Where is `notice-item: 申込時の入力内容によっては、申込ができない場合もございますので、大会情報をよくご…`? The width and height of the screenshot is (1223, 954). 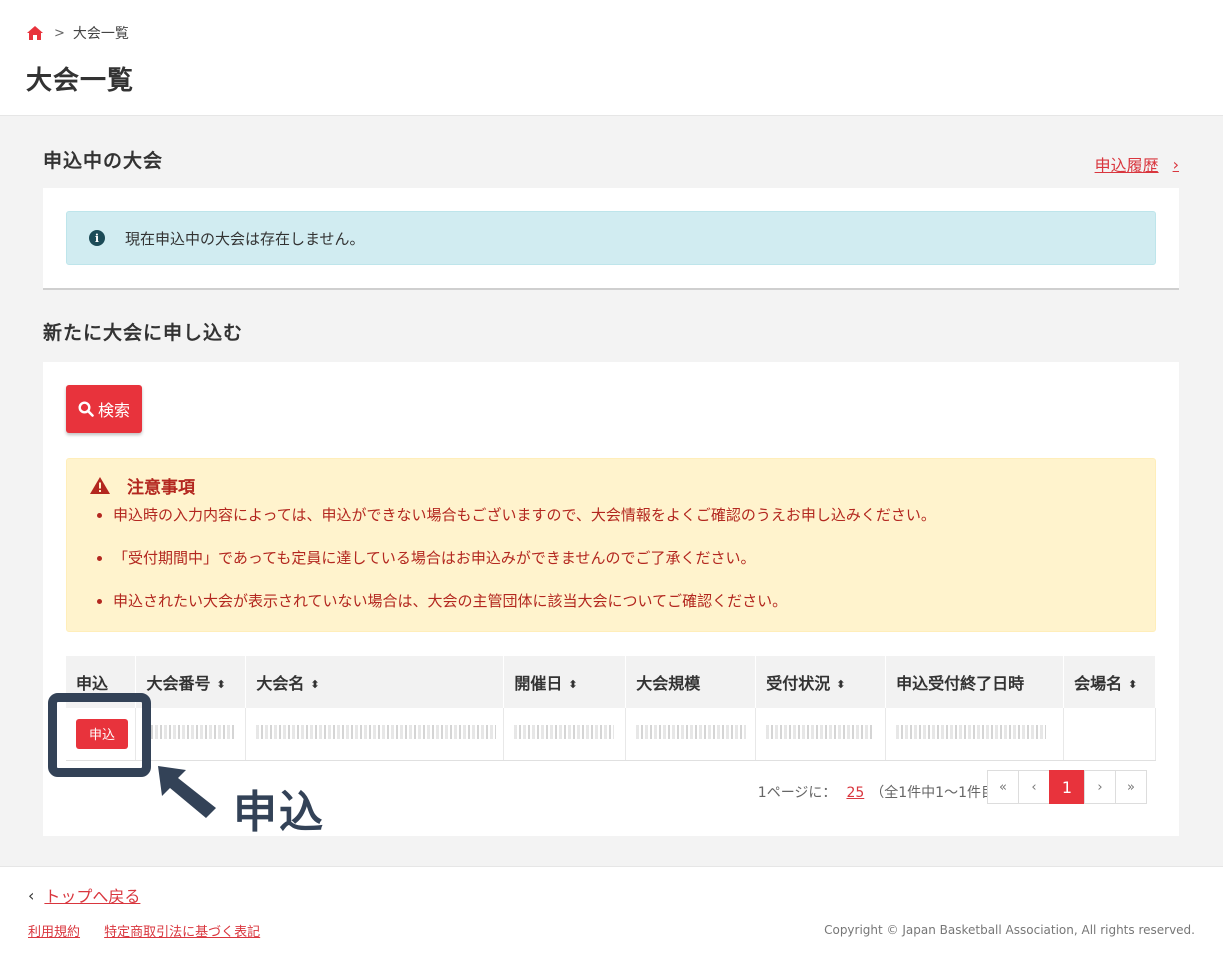
notice-item: 申込時の入力内容によっては、申込ができない場合もございますので、大会情報をよくご… is located at coordinates (622, 525).